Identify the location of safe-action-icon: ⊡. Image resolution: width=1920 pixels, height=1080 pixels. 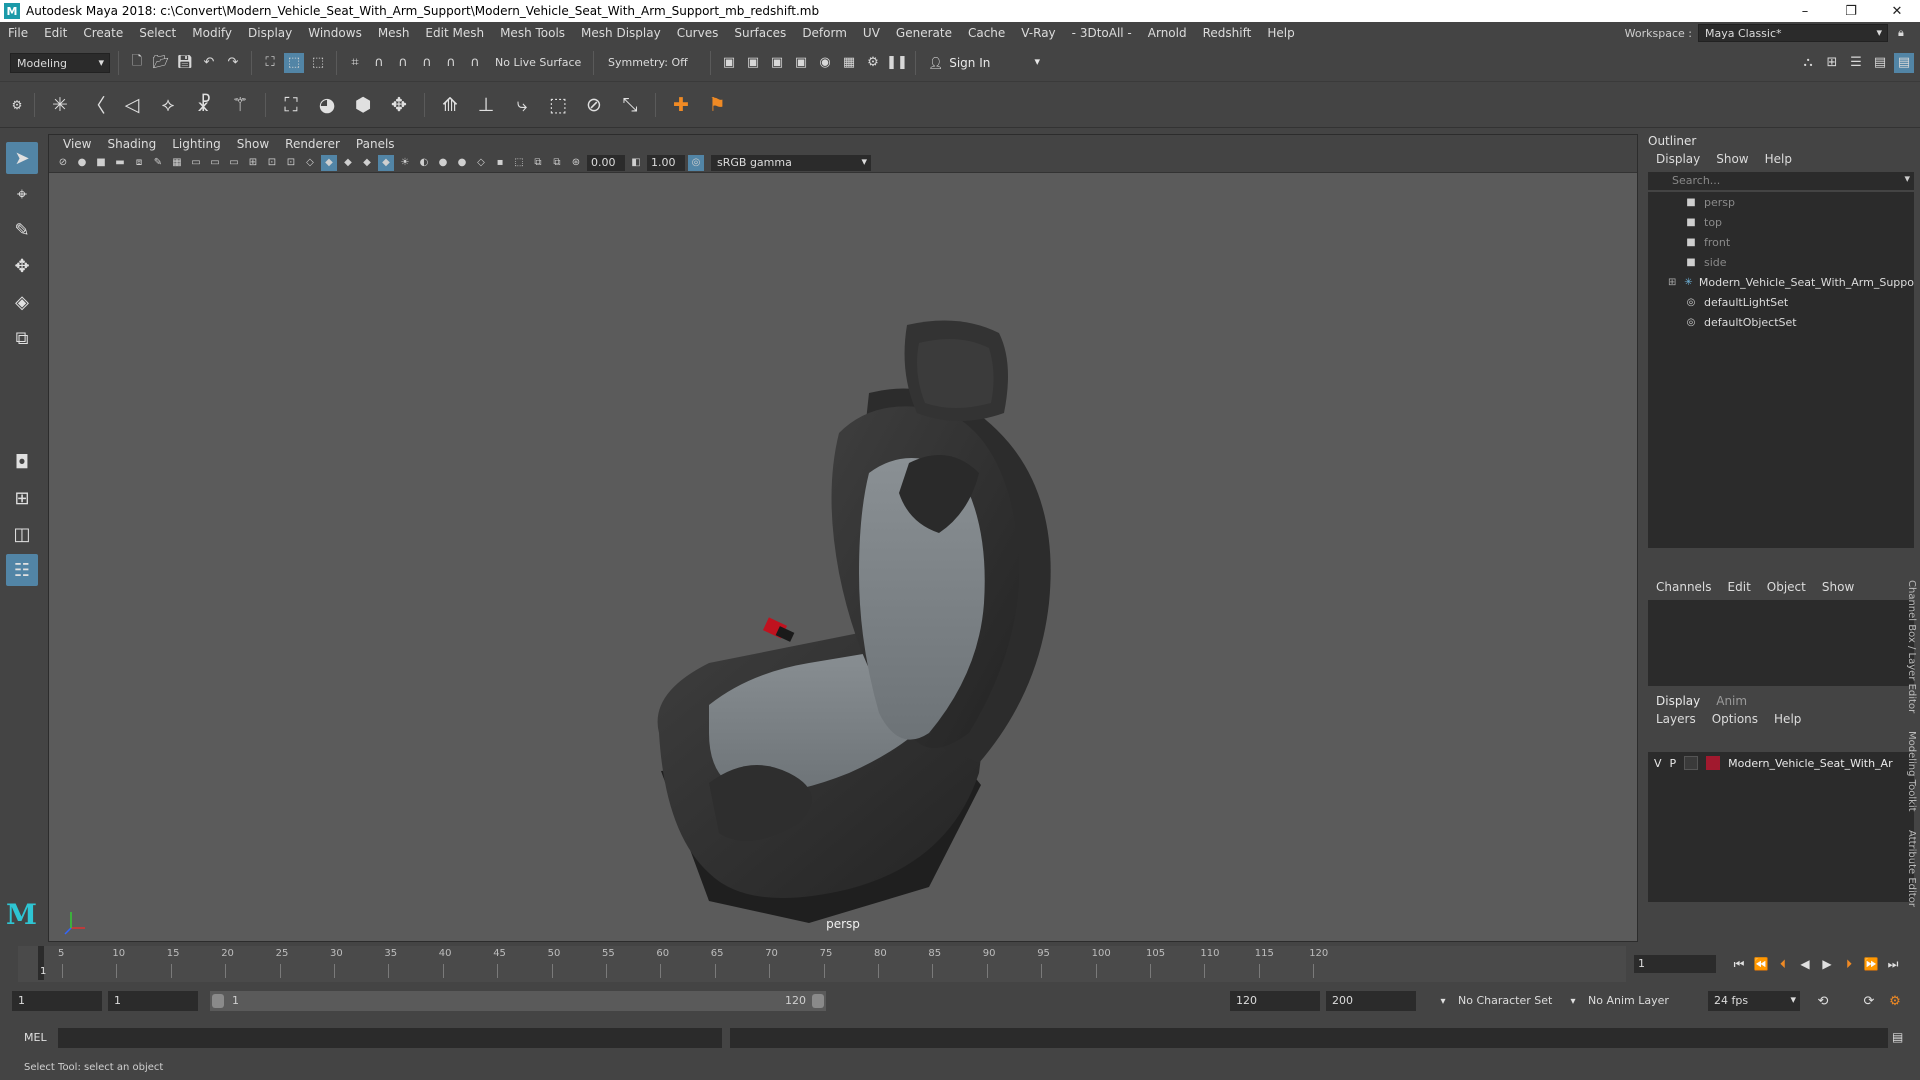
(272, 163).